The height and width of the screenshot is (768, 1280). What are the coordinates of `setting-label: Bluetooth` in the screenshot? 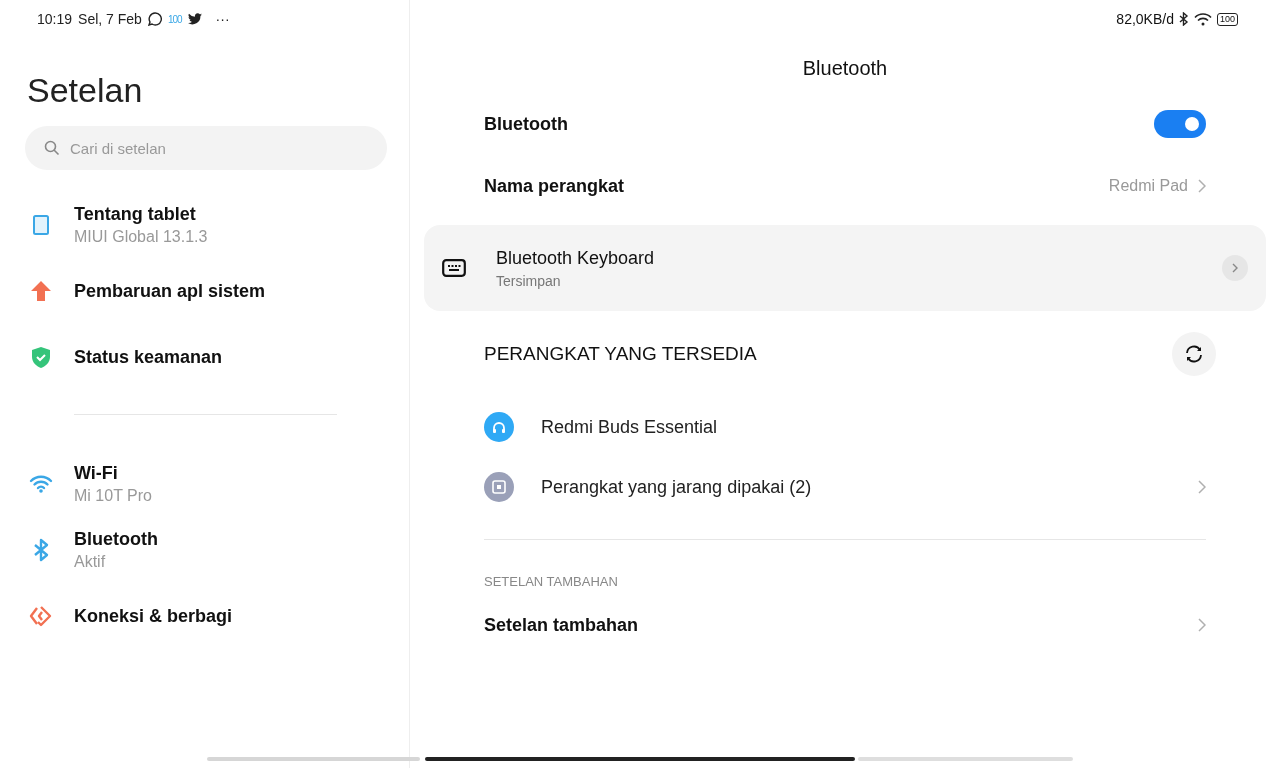 It's located at (526, 124).